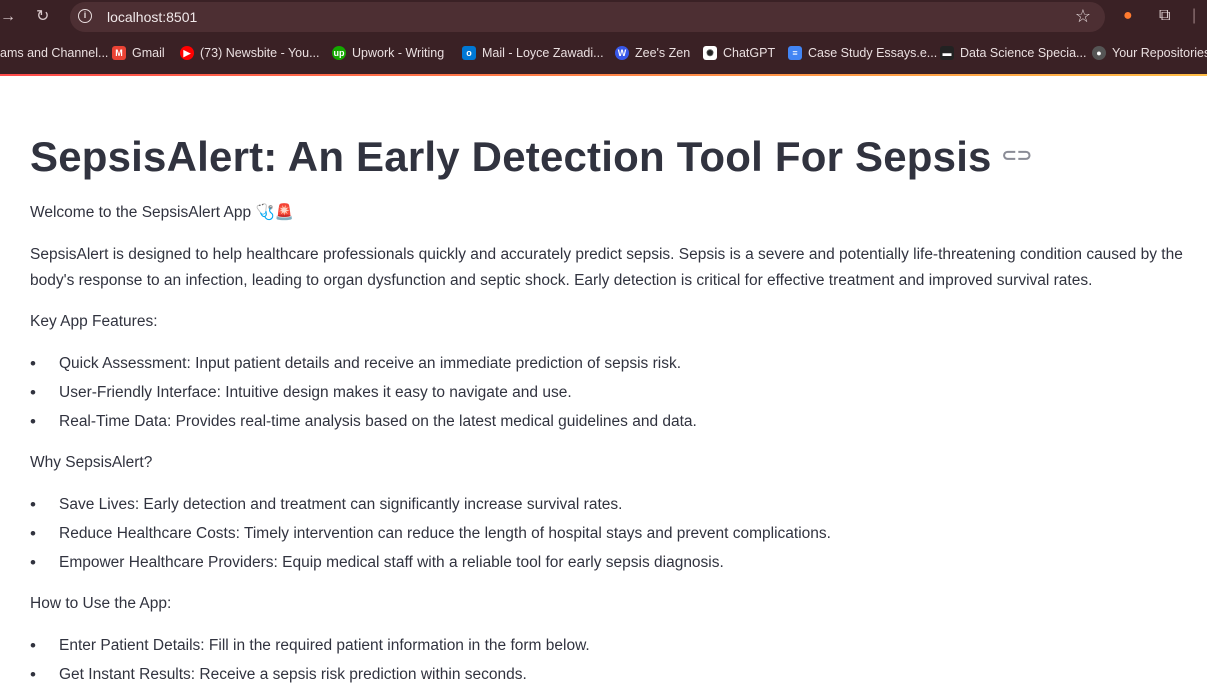 Image resolution: width=1207 pixels, height=689 pixels. Describe the element at coordinates (101, 603) in the screenshot. I see `howto-heading: How to Use the App:` at that location.